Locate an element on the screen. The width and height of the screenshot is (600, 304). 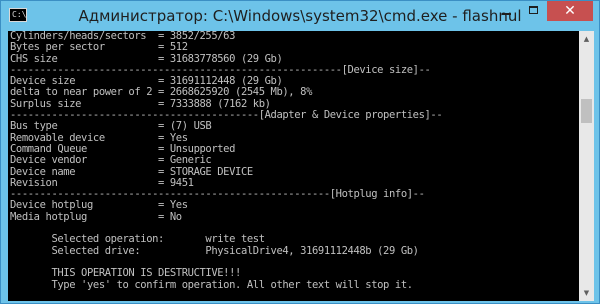
console-line: THIS OPERATION IS DESTRUCTIVE!!! is located at coordinates (125, 273).